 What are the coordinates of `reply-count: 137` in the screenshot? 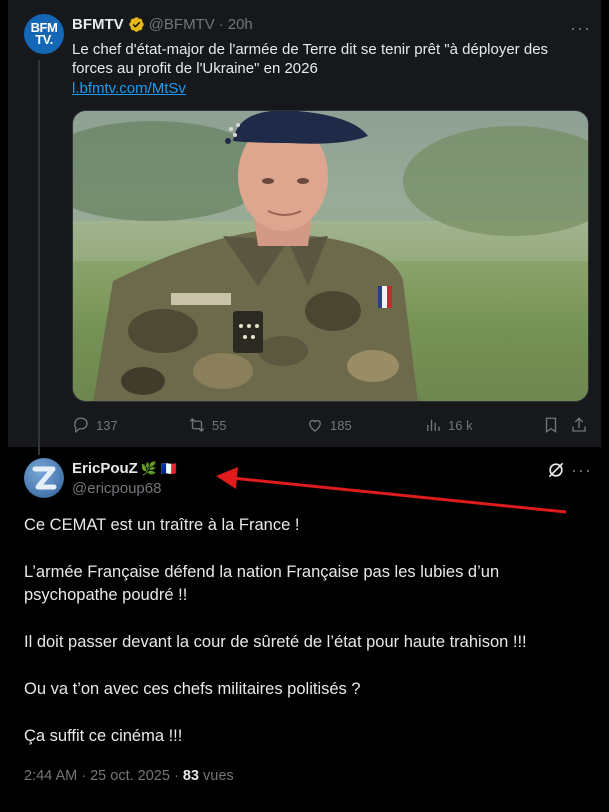 It's located at (107, 425).